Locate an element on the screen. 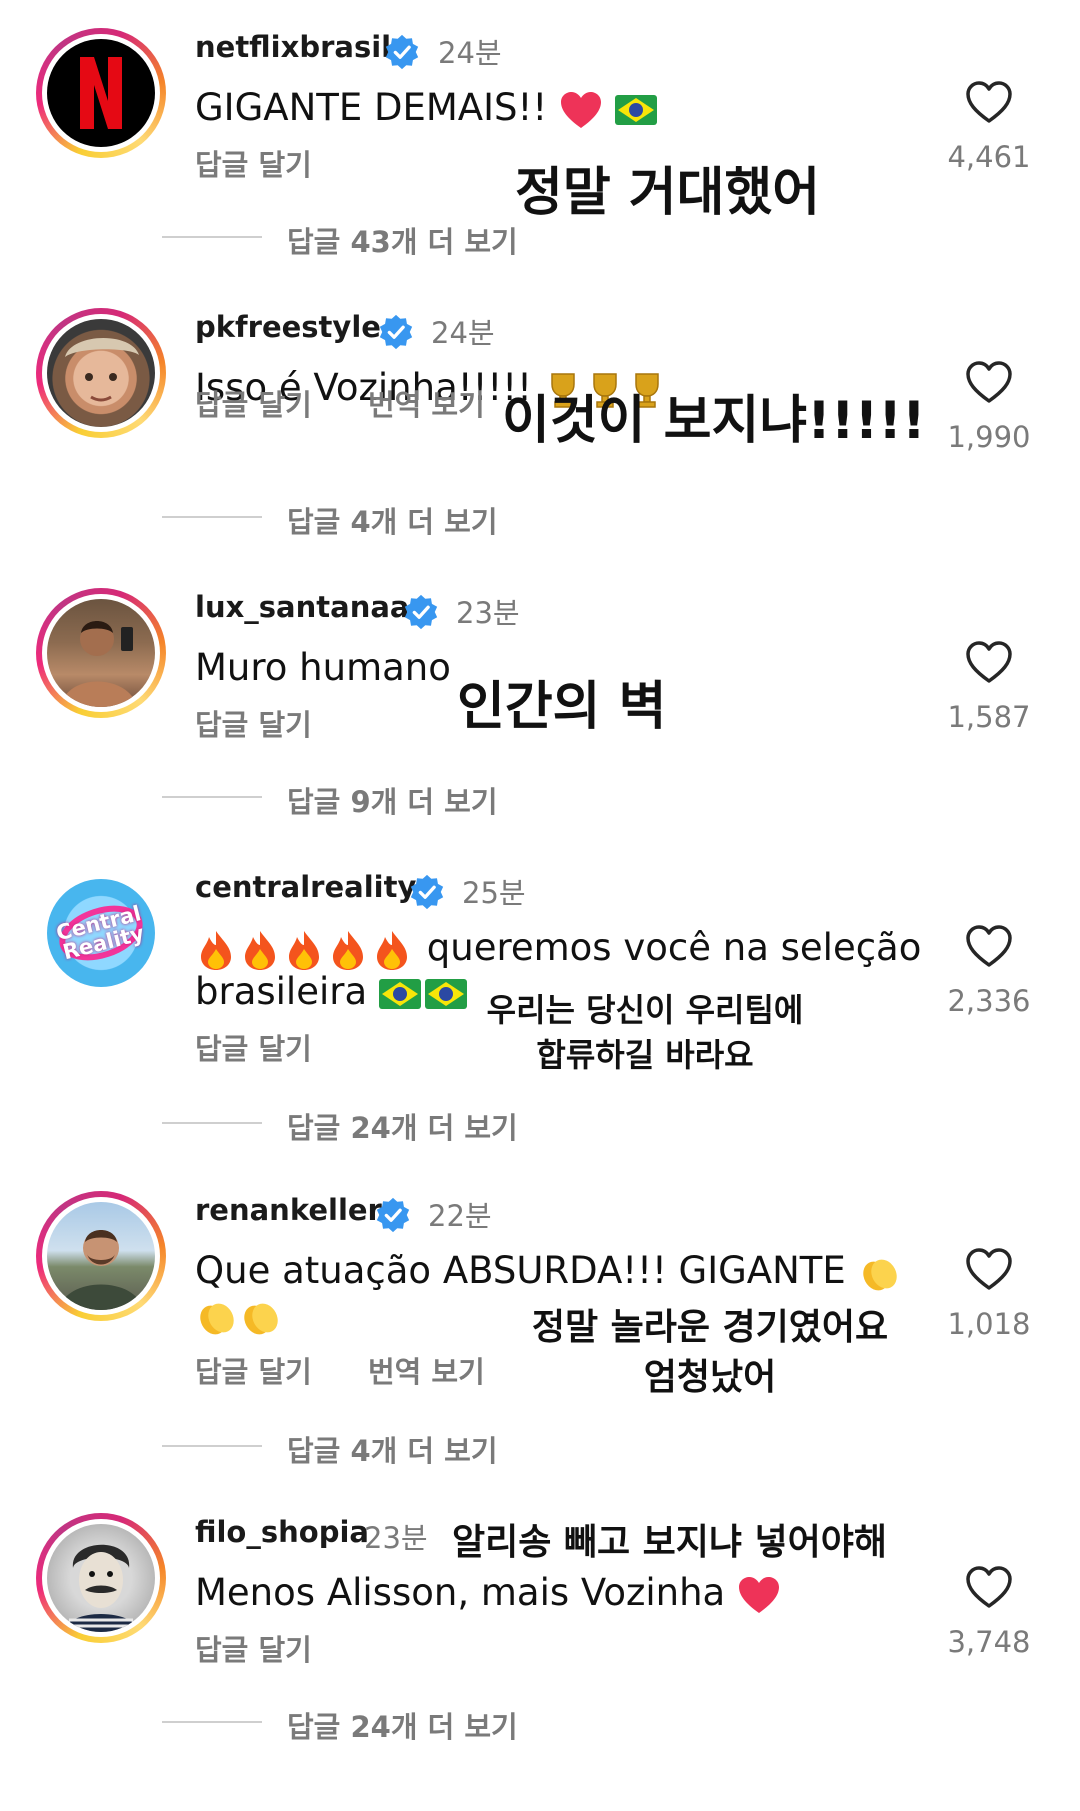  korean-caption: 우리는 당신이 우리팀에 합류하길 바라요 is located at coordinates (645, 1032).